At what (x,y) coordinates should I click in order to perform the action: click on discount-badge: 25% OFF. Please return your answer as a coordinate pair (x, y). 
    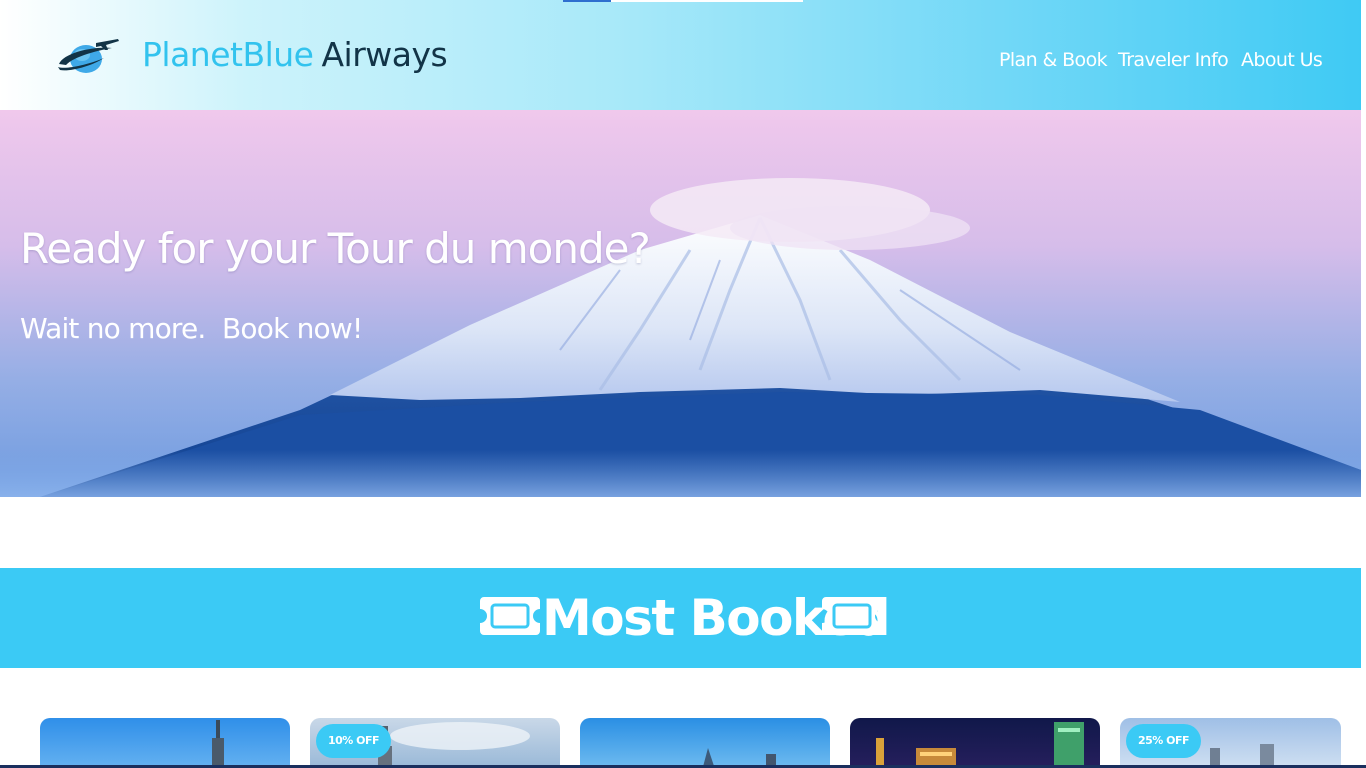
    Looking at the image, I should click on (1164, 741).